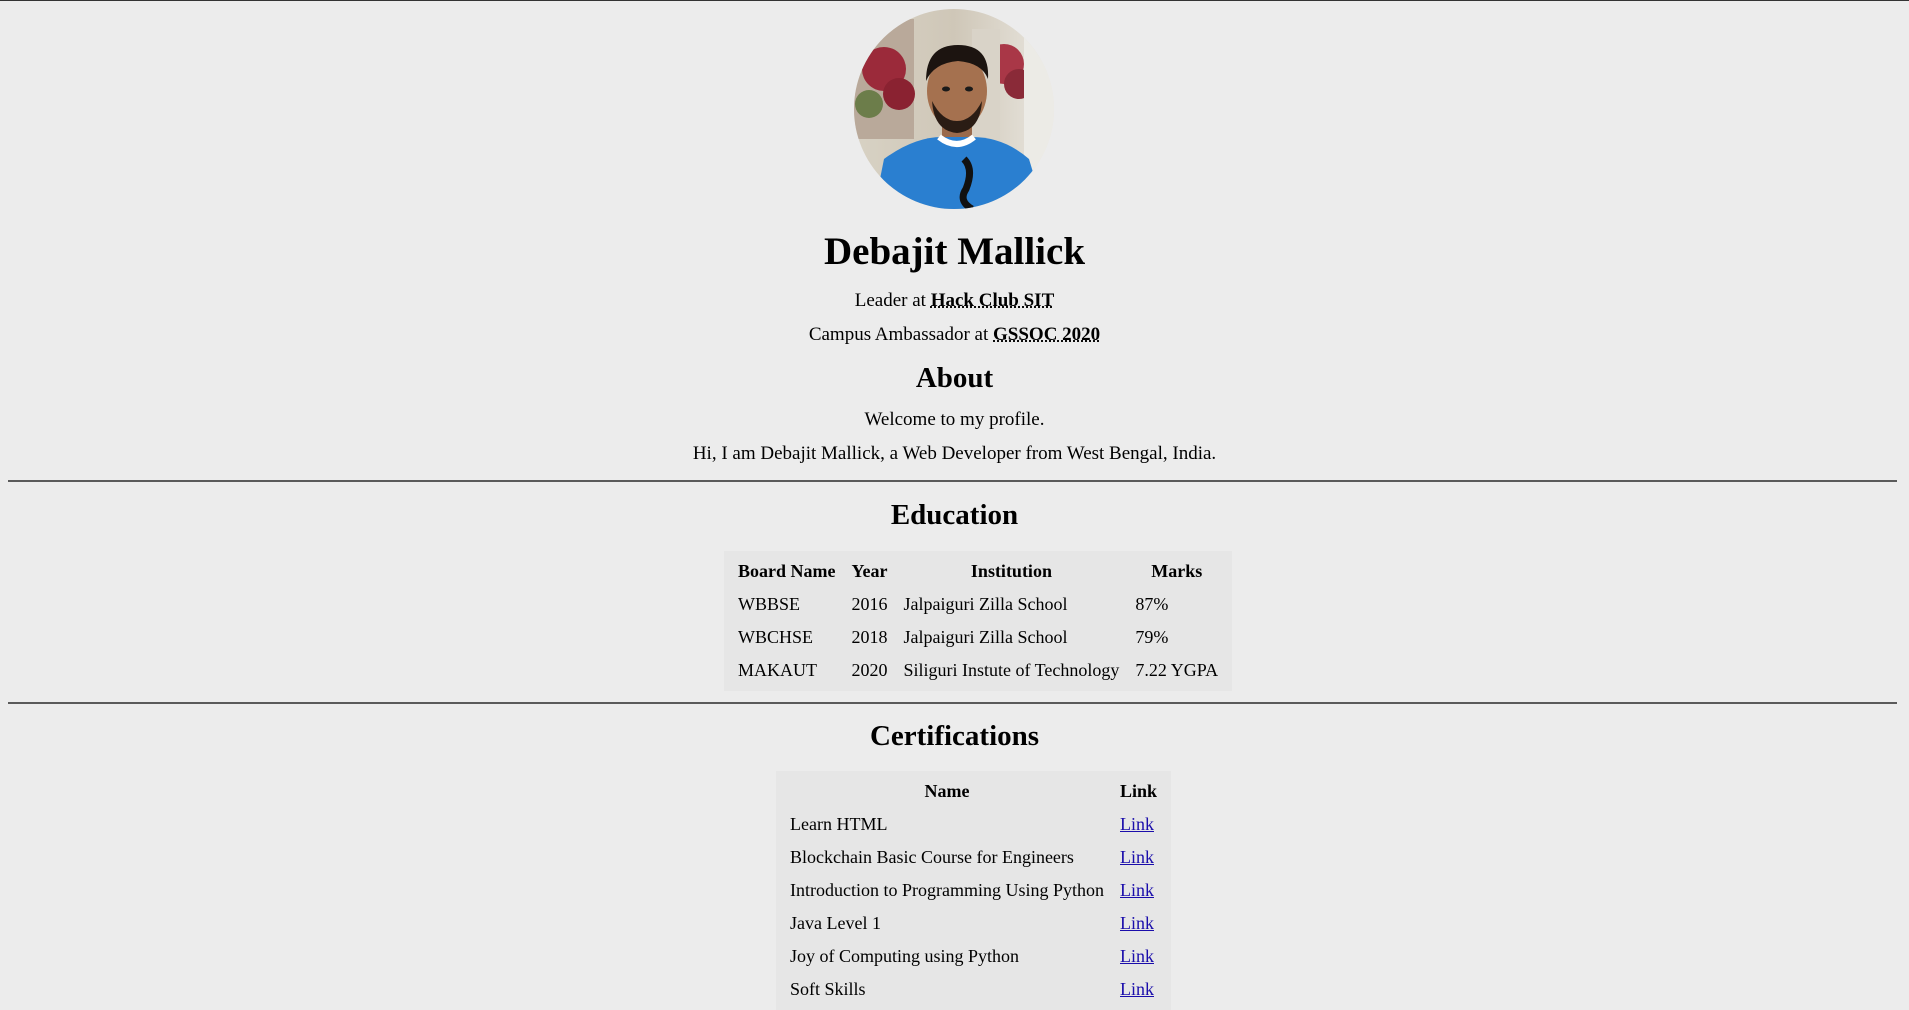 The width and height of the screenshot is (1909, 1010). What do you see at coordinates (870, 571) in the screenshot?
I see `column-header-year: Year` at bounding box center [870, 571].